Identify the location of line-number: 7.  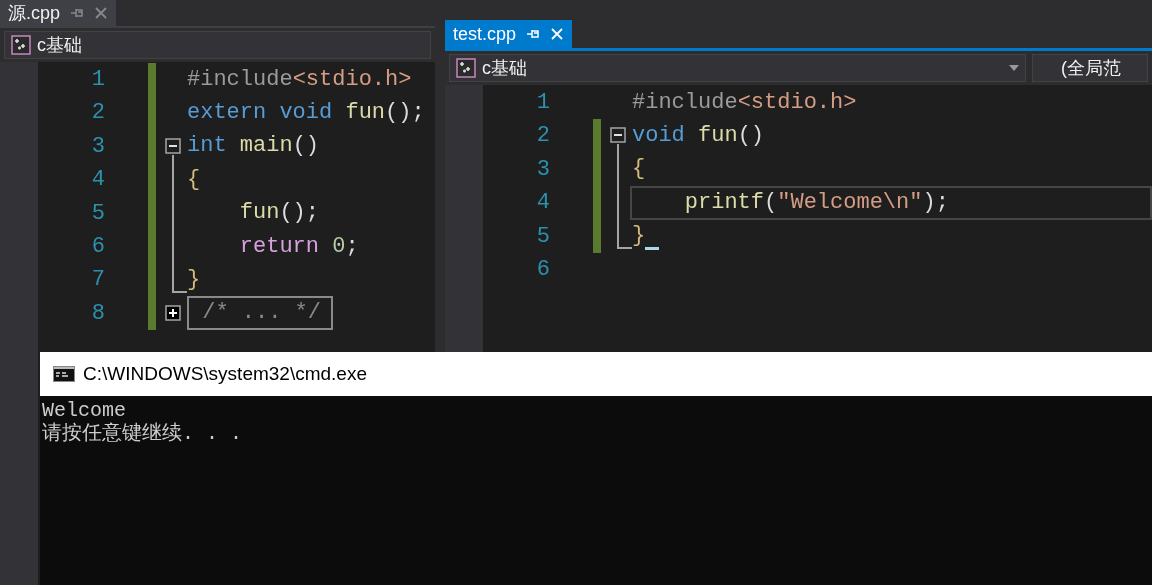
(97, 280).